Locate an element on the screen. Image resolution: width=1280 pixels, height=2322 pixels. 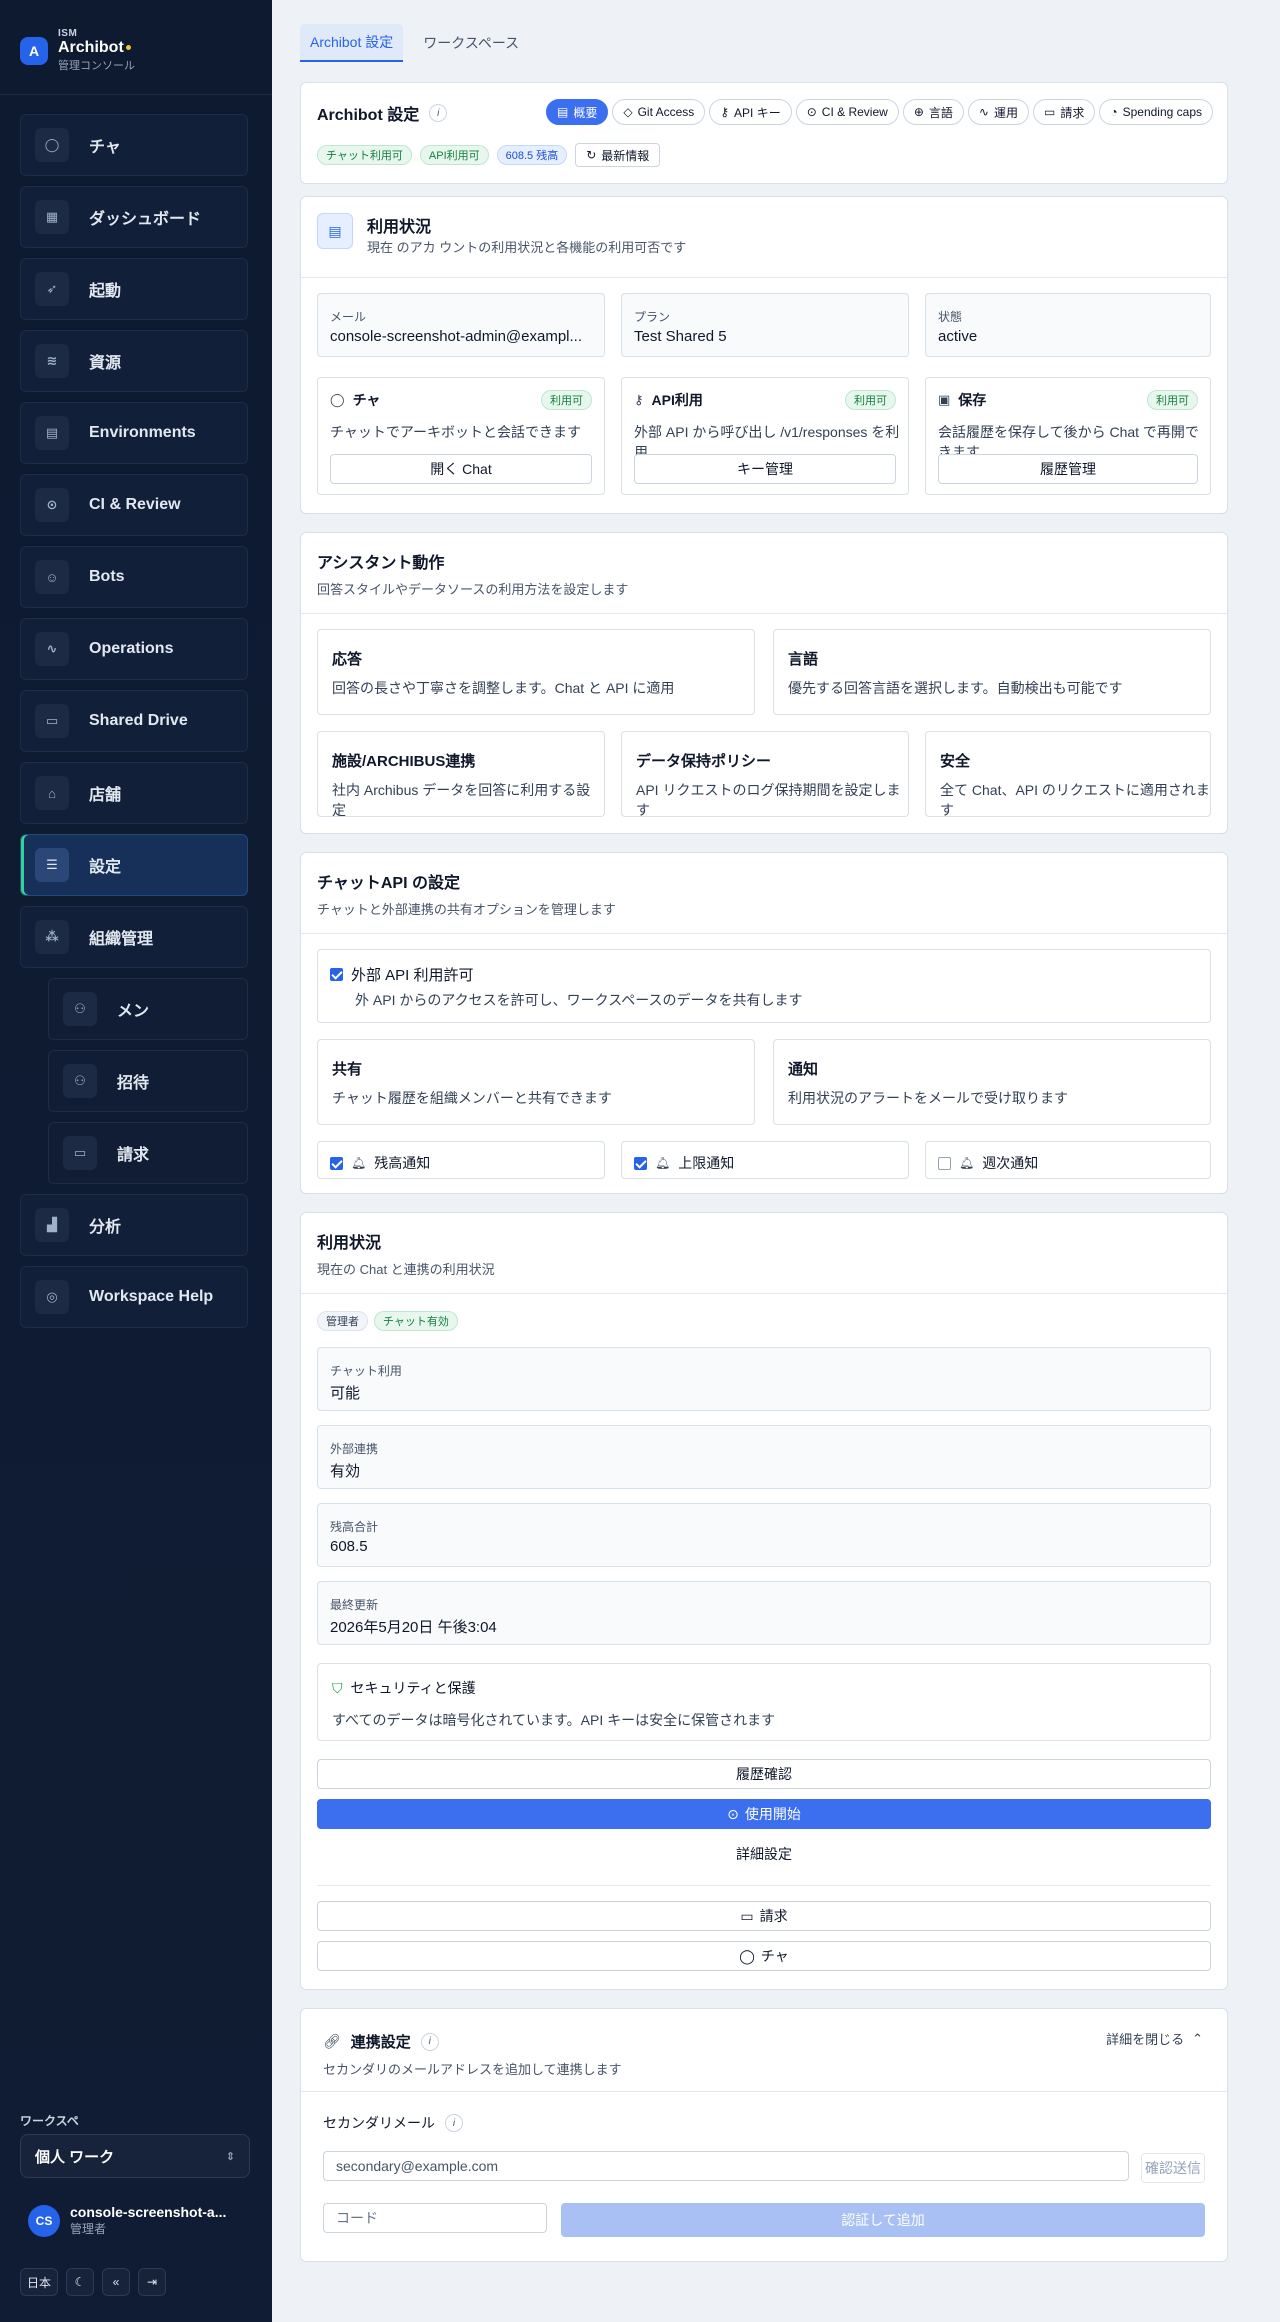
behavior-subtitle: 回答スタイルやデータソースの利用方法を設定します is located at coordinates (473, 589).